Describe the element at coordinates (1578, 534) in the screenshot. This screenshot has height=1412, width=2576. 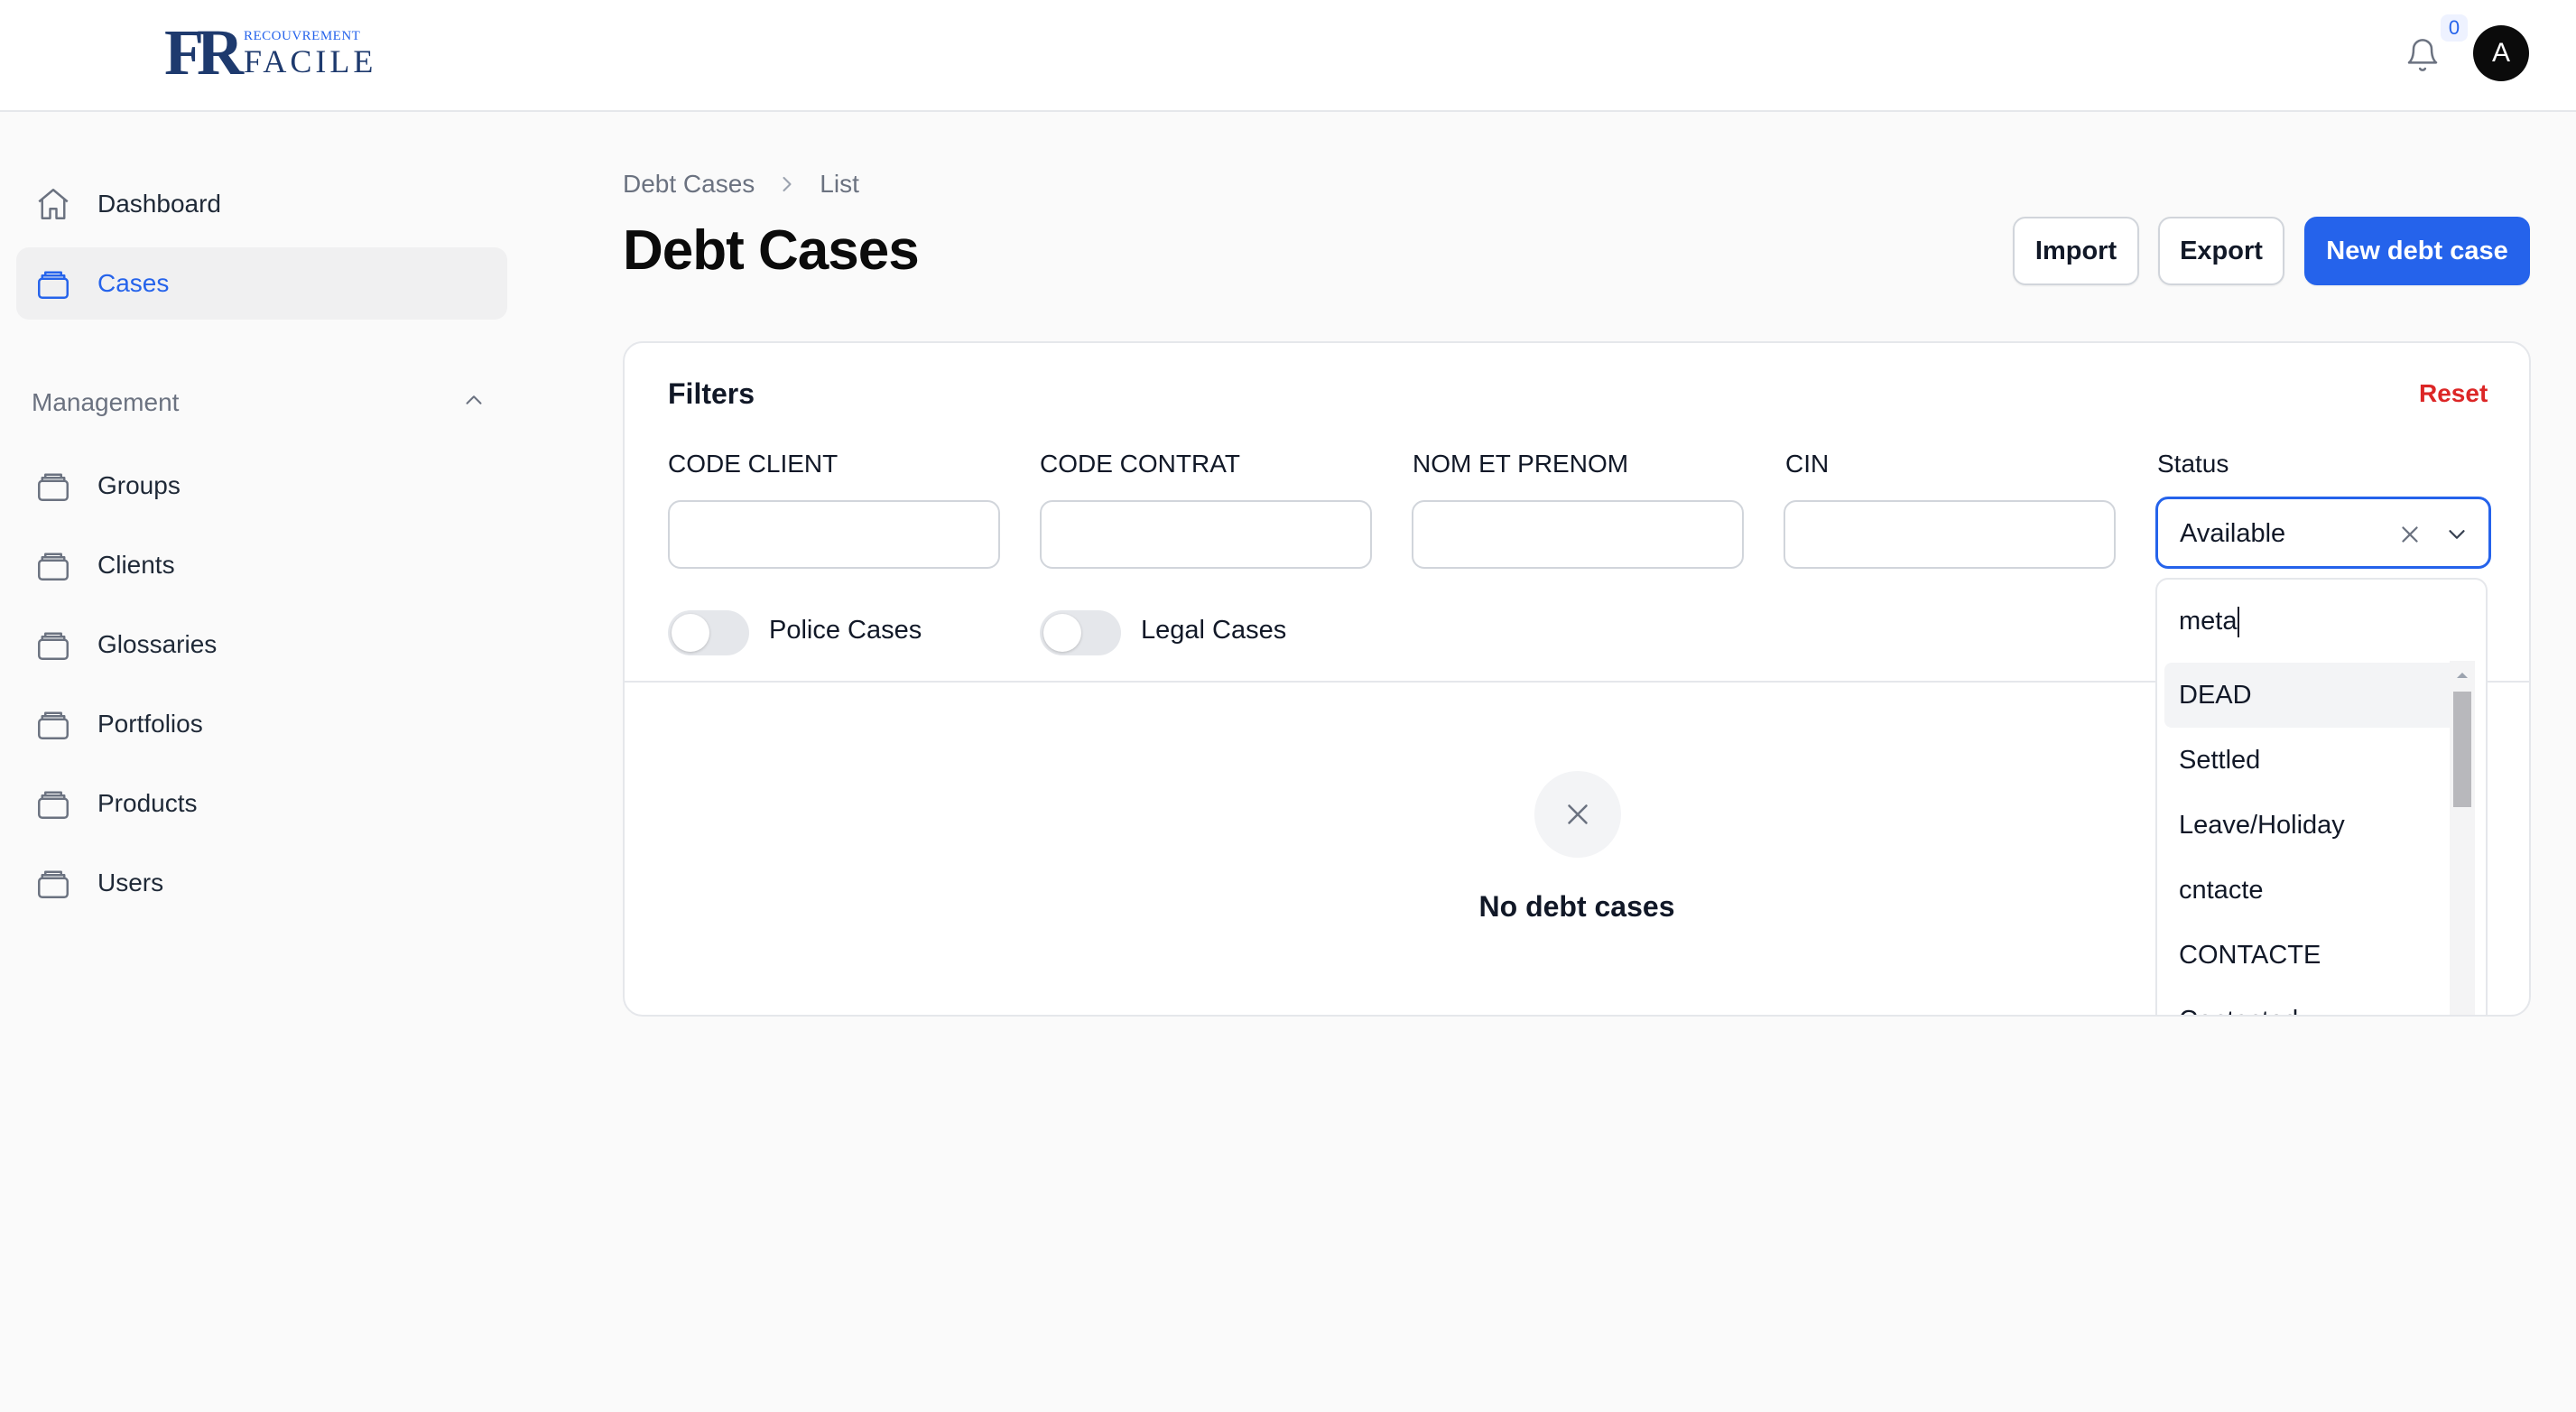
I see `nom-et-prenom-input` at that location.